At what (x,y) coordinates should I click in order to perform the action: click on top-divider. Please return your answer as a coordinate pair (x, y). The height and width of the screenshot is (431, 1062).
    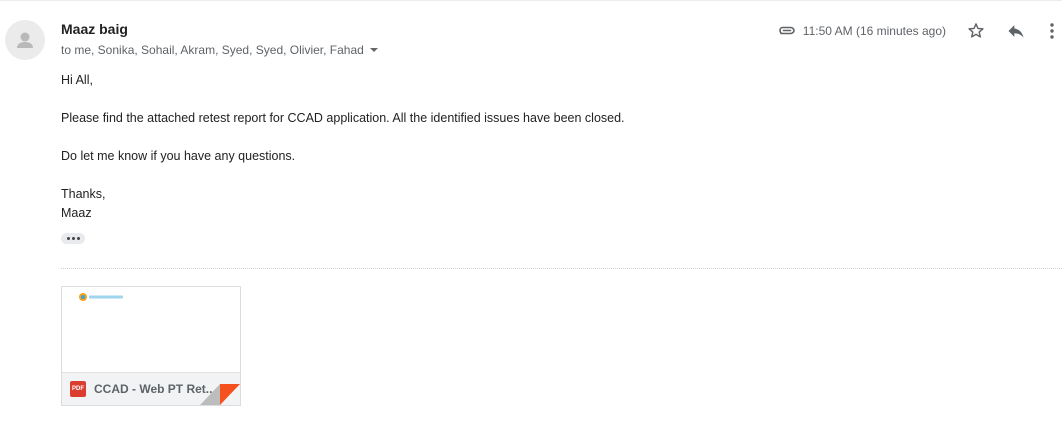
    Looking at the image, I should click on (531, 0).